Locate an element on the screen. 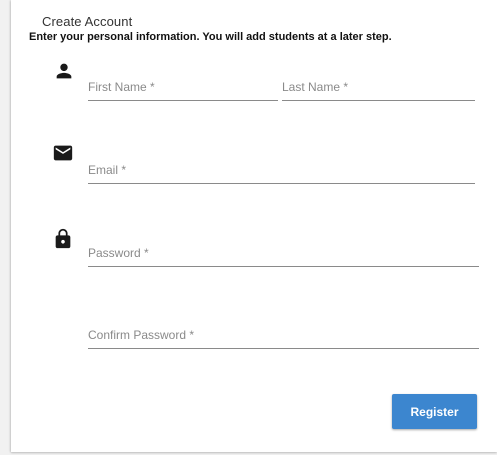  last-name-input is located at coordinates (378, 87).